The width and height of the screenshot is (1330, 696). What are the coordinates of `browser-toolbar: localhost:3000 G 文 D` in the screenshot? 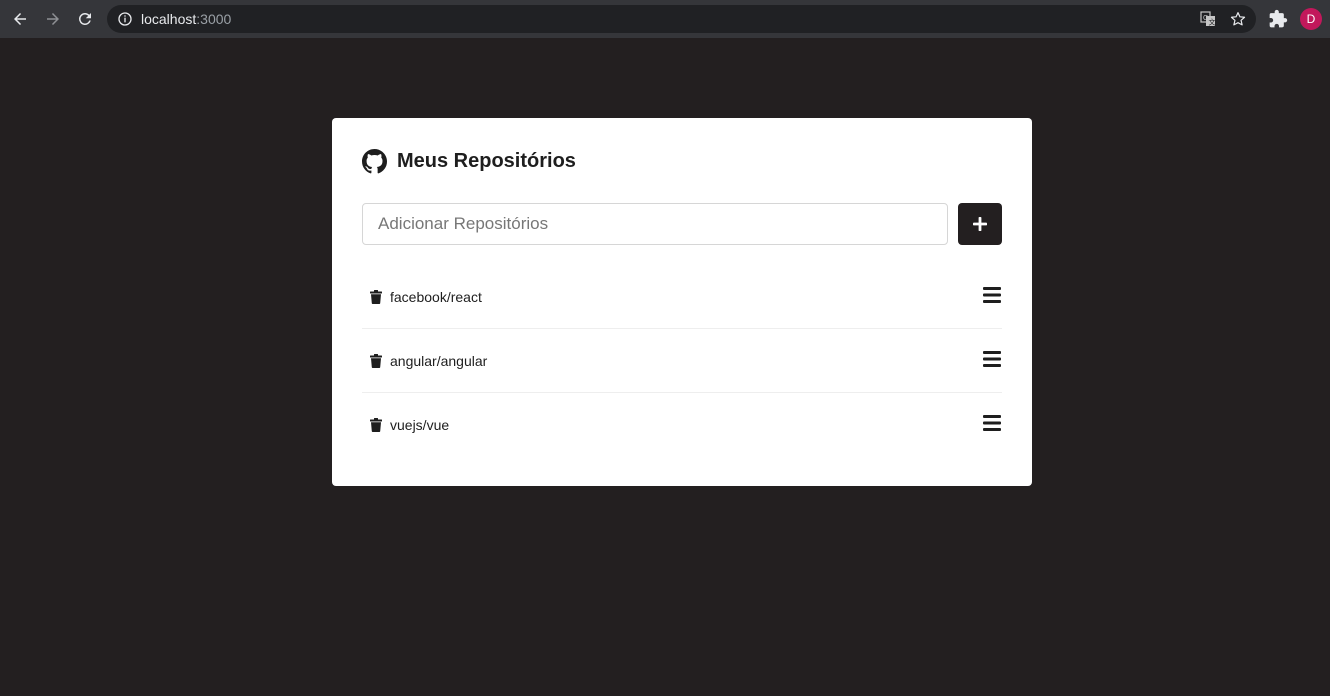 It's located at (665, 19).